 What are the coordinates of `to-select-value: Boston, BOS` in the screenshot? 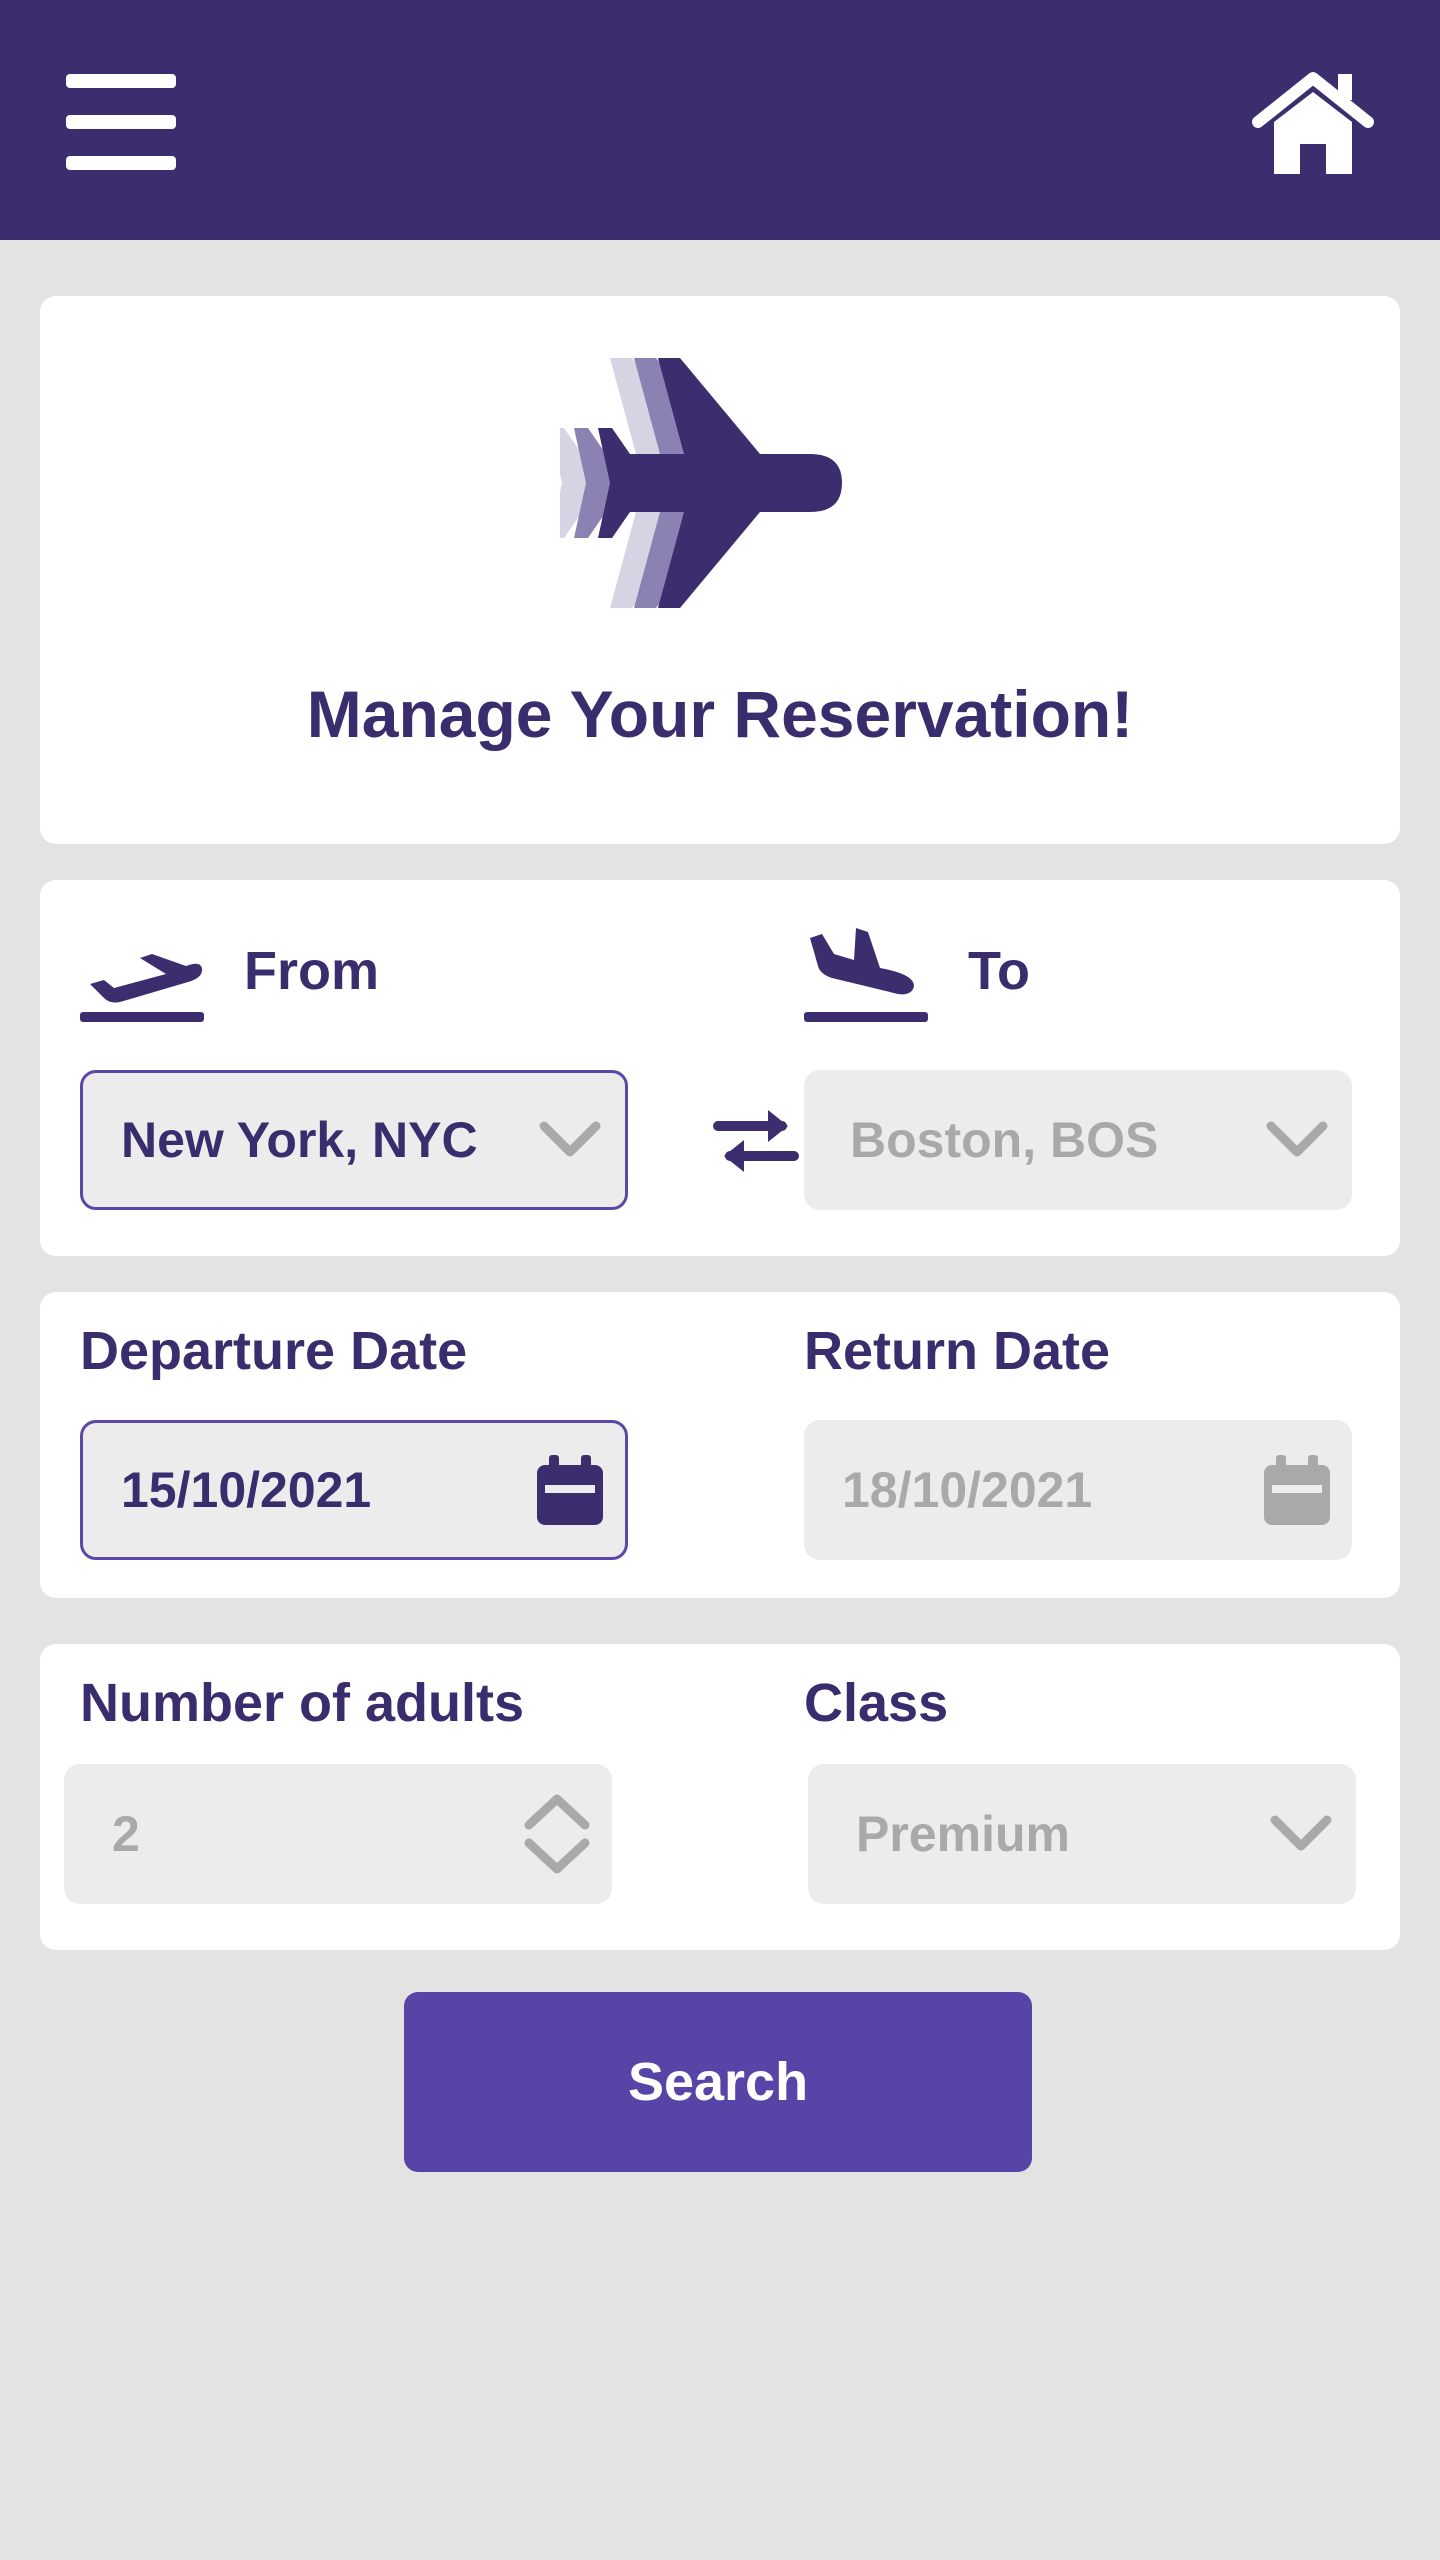 It's located at (1004, 1140).